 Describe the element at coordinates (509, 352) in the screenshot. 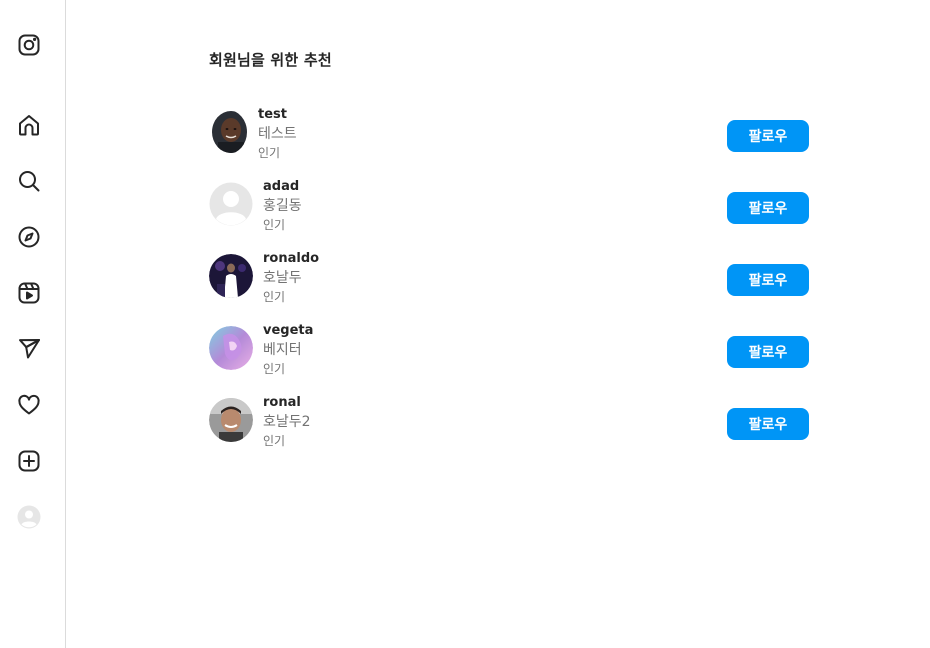

I see `suggestion-row: vegeta 베지터 인기 팔로우` at that location.